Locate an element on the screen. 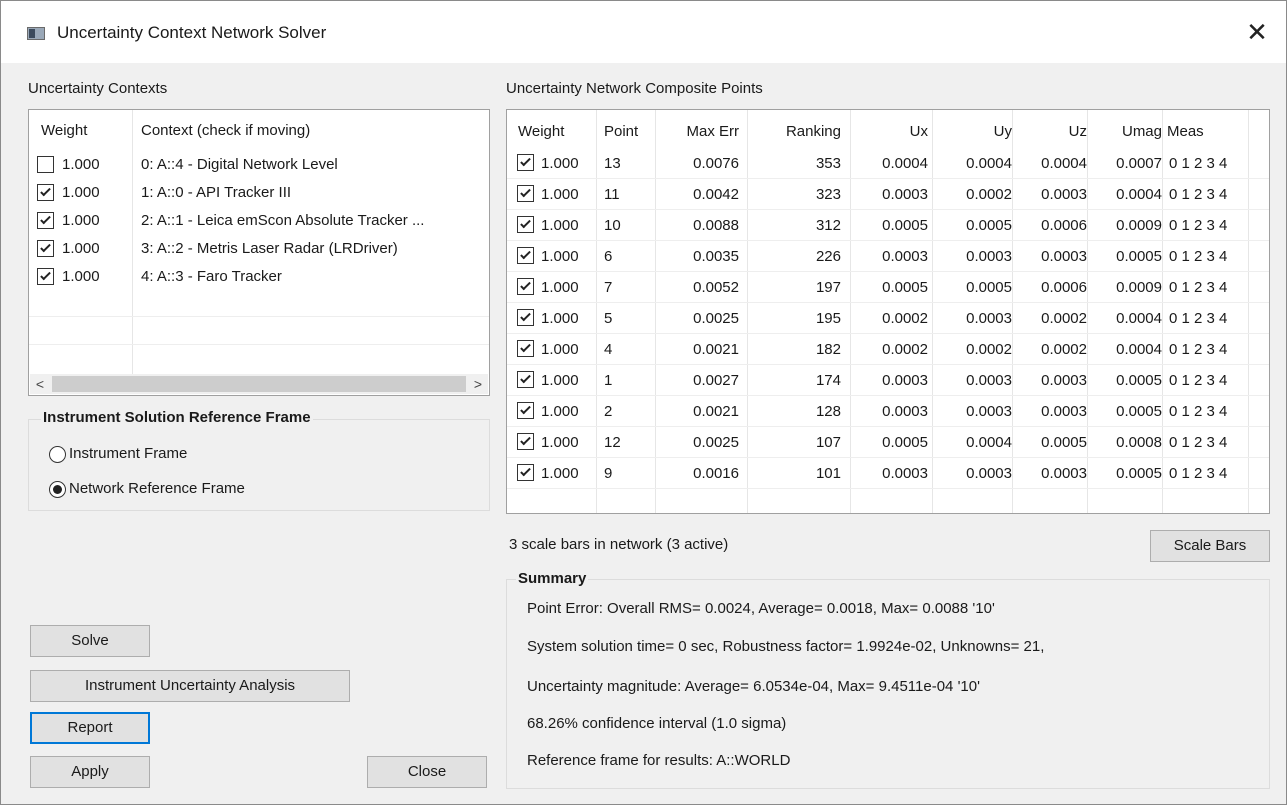 This screenshot has height=805, width=1287. scroll-right-arrow-icon: > is located at coordinates (478, 384).